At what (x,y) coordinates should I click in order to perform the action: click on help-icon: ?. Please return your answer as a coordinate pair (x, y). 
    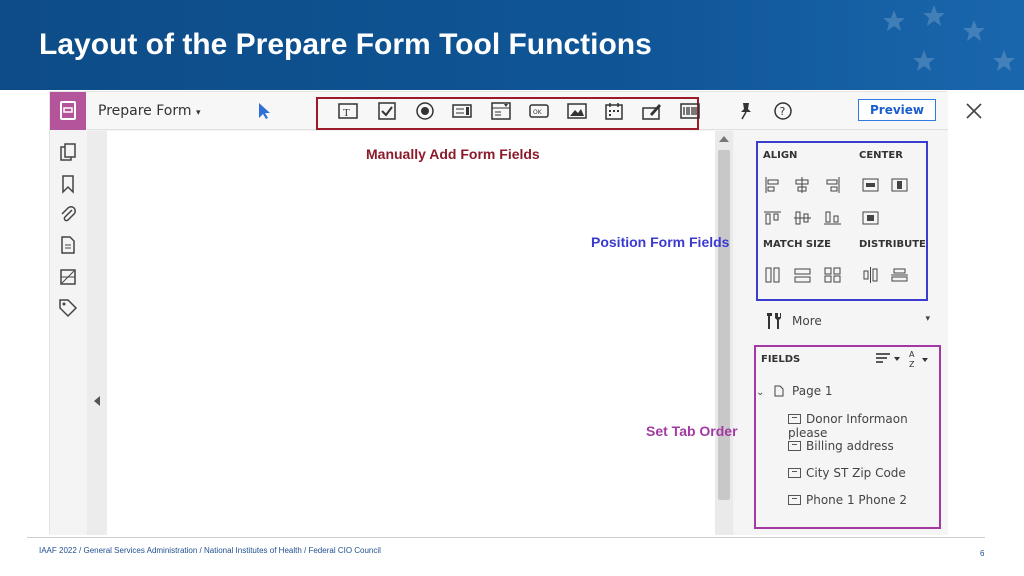
    Looking at the image, I should click on (783, 111).